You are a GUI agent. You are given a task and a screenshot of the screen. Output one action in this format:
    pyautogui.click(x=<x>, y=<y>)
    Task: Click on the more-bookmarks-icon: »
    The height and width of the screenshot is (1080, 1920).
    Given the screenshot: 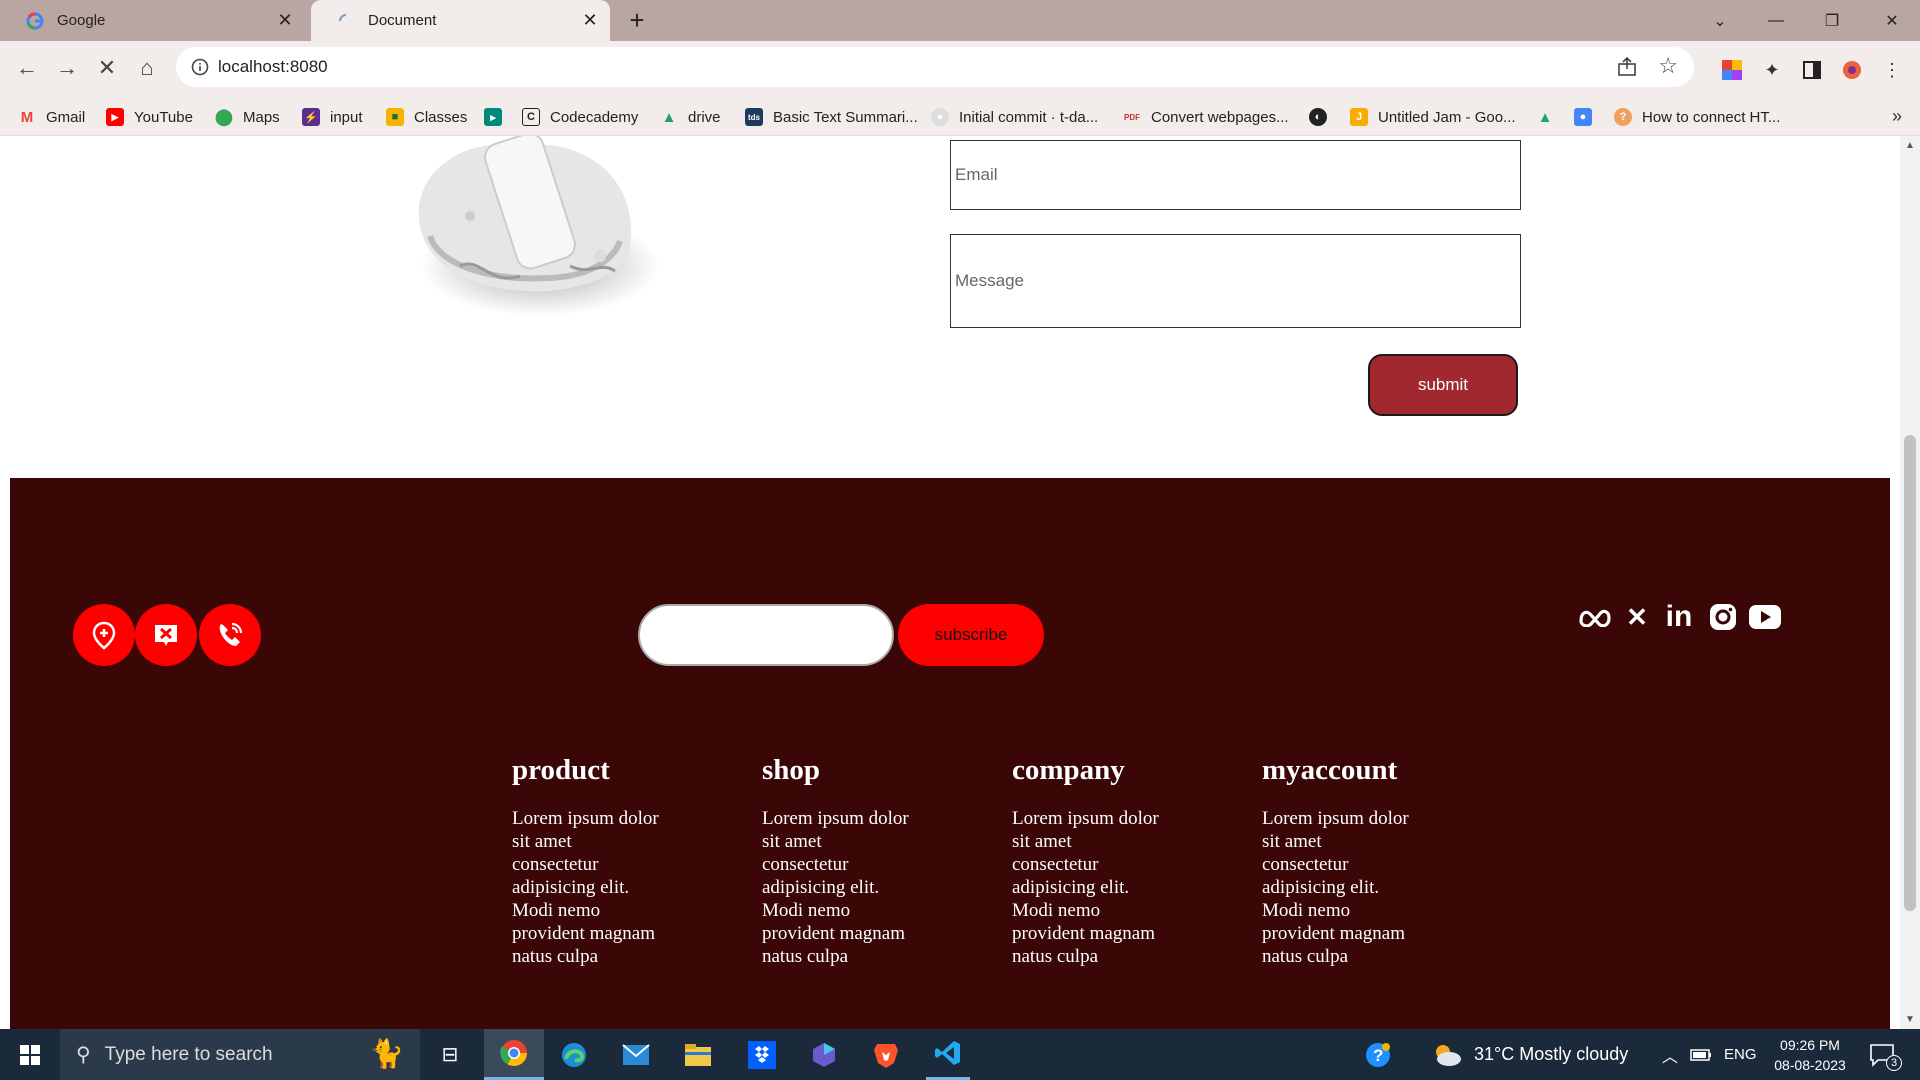 What is the action you would take?
    pyautogui.click(x=1897, y=116)
    